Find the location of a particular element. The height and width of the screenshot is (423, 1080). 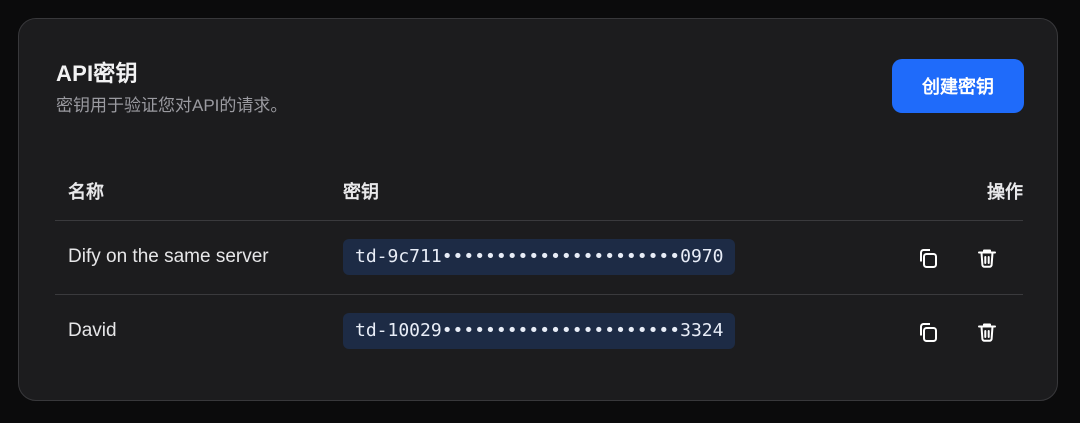

panel-subtitle: 密钥用于验证您对API的请求。 is located at coordinates (172, 105).